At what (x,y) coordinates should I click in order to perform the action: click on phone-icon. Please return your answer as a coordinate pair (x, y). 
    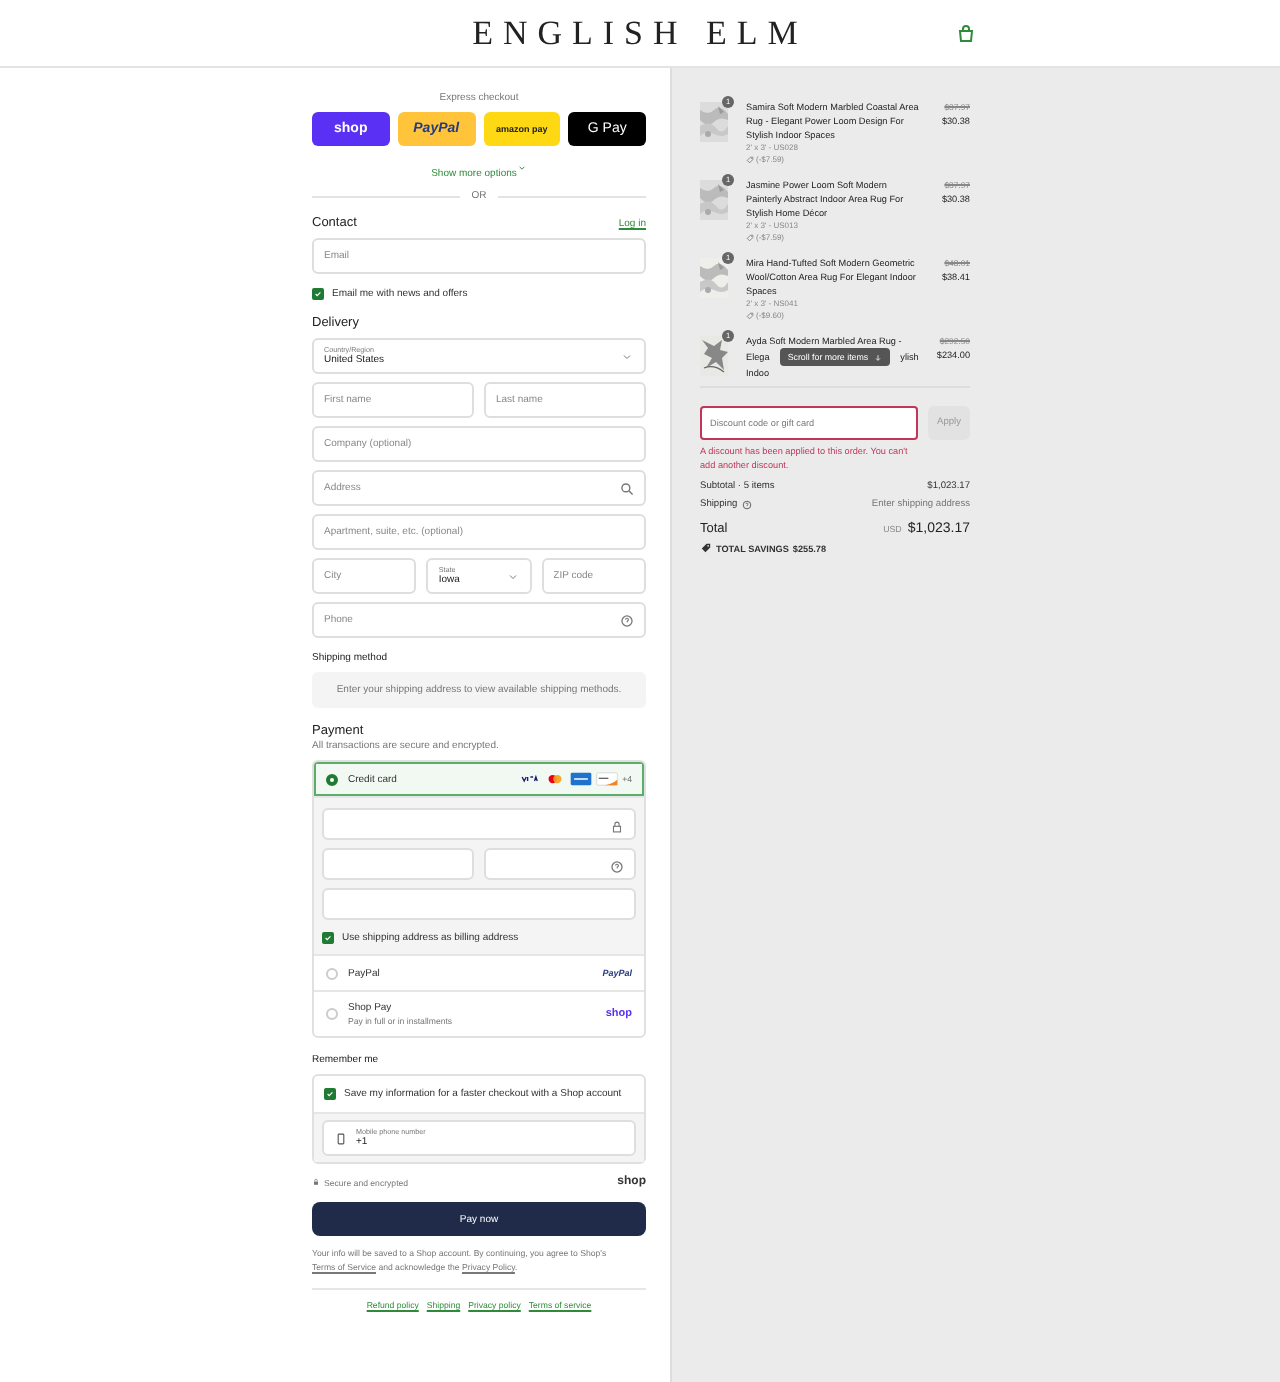
    Looking at the image, I should click on (341, 1138).